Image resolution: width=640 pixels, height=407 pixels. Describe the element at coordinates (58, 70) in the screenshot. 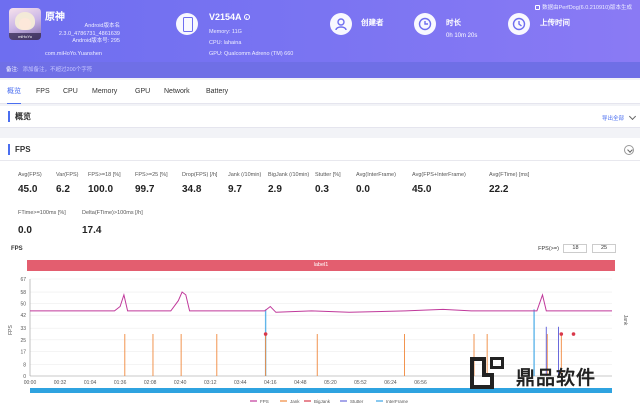

I see `note-input: 添加备注，不超过200个字符` at that location.